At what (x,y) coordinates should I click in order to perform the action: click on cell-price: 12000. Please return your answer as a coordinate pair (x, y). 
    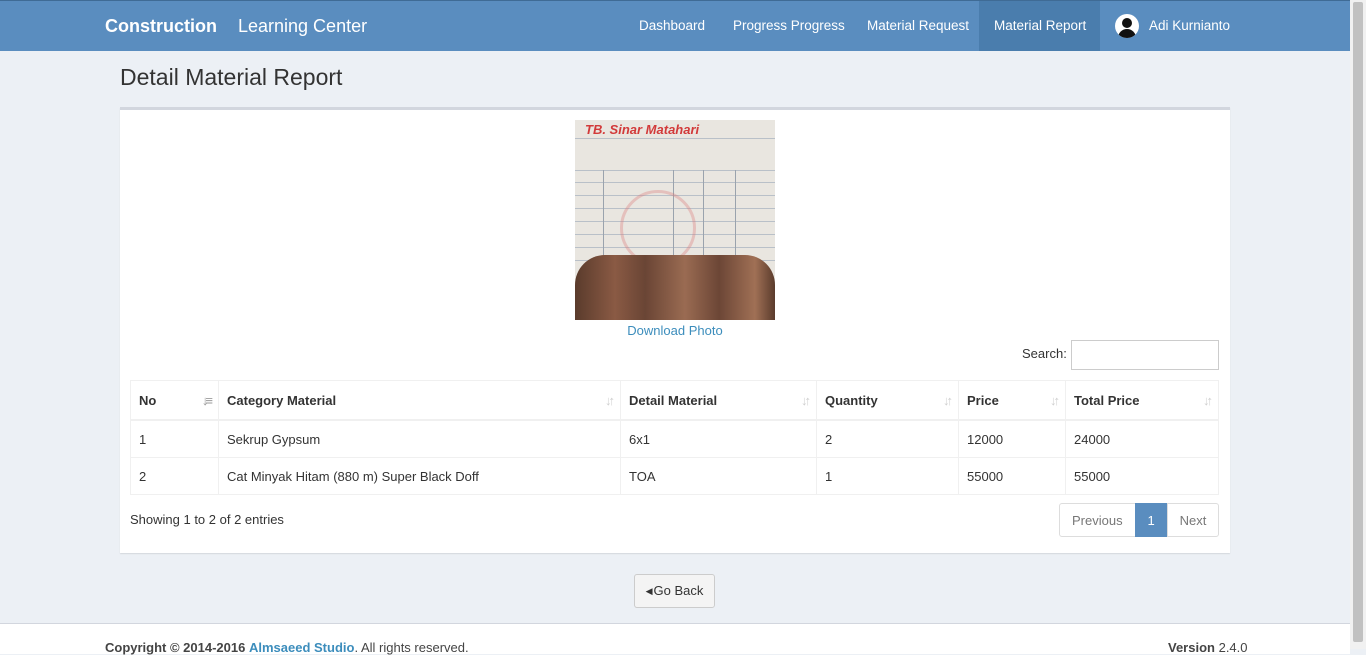
    Looking at the image, I should click on (1012, 438).